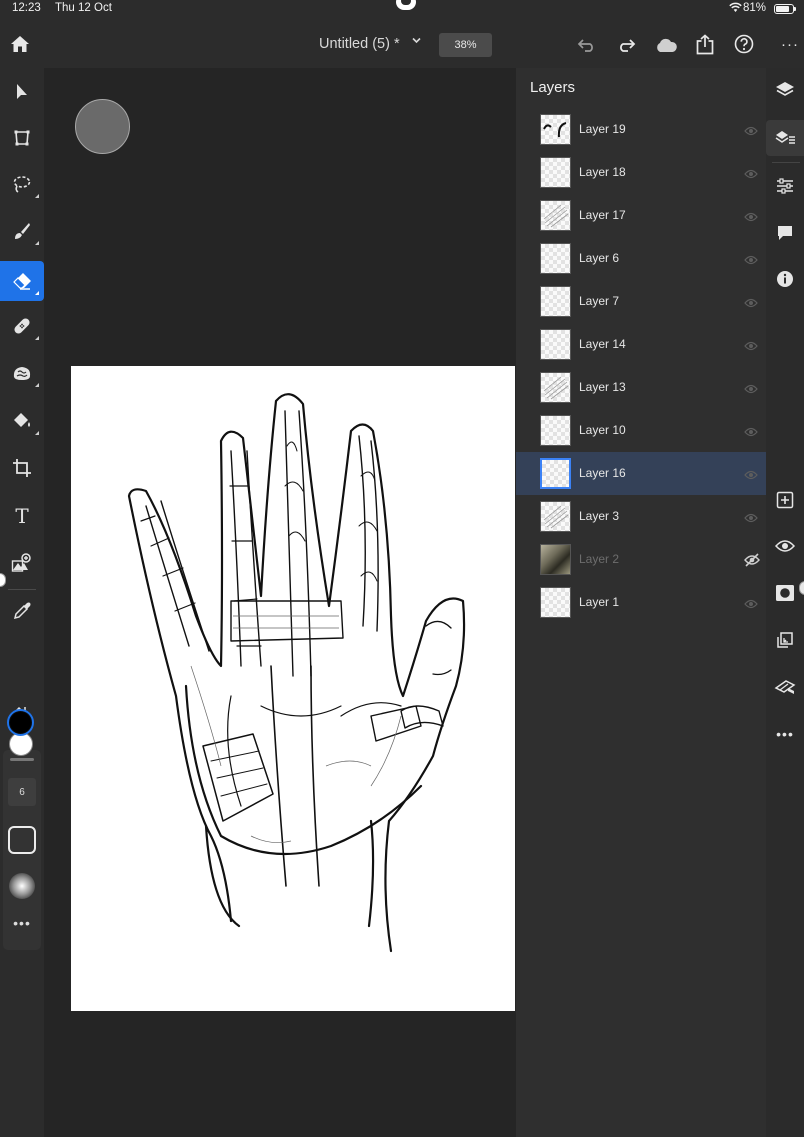 This screenshot has height=1137, width=804. Describe the element at coordinates (416, 41) in the screenshot. I see `chevron-down-icon` at that location.